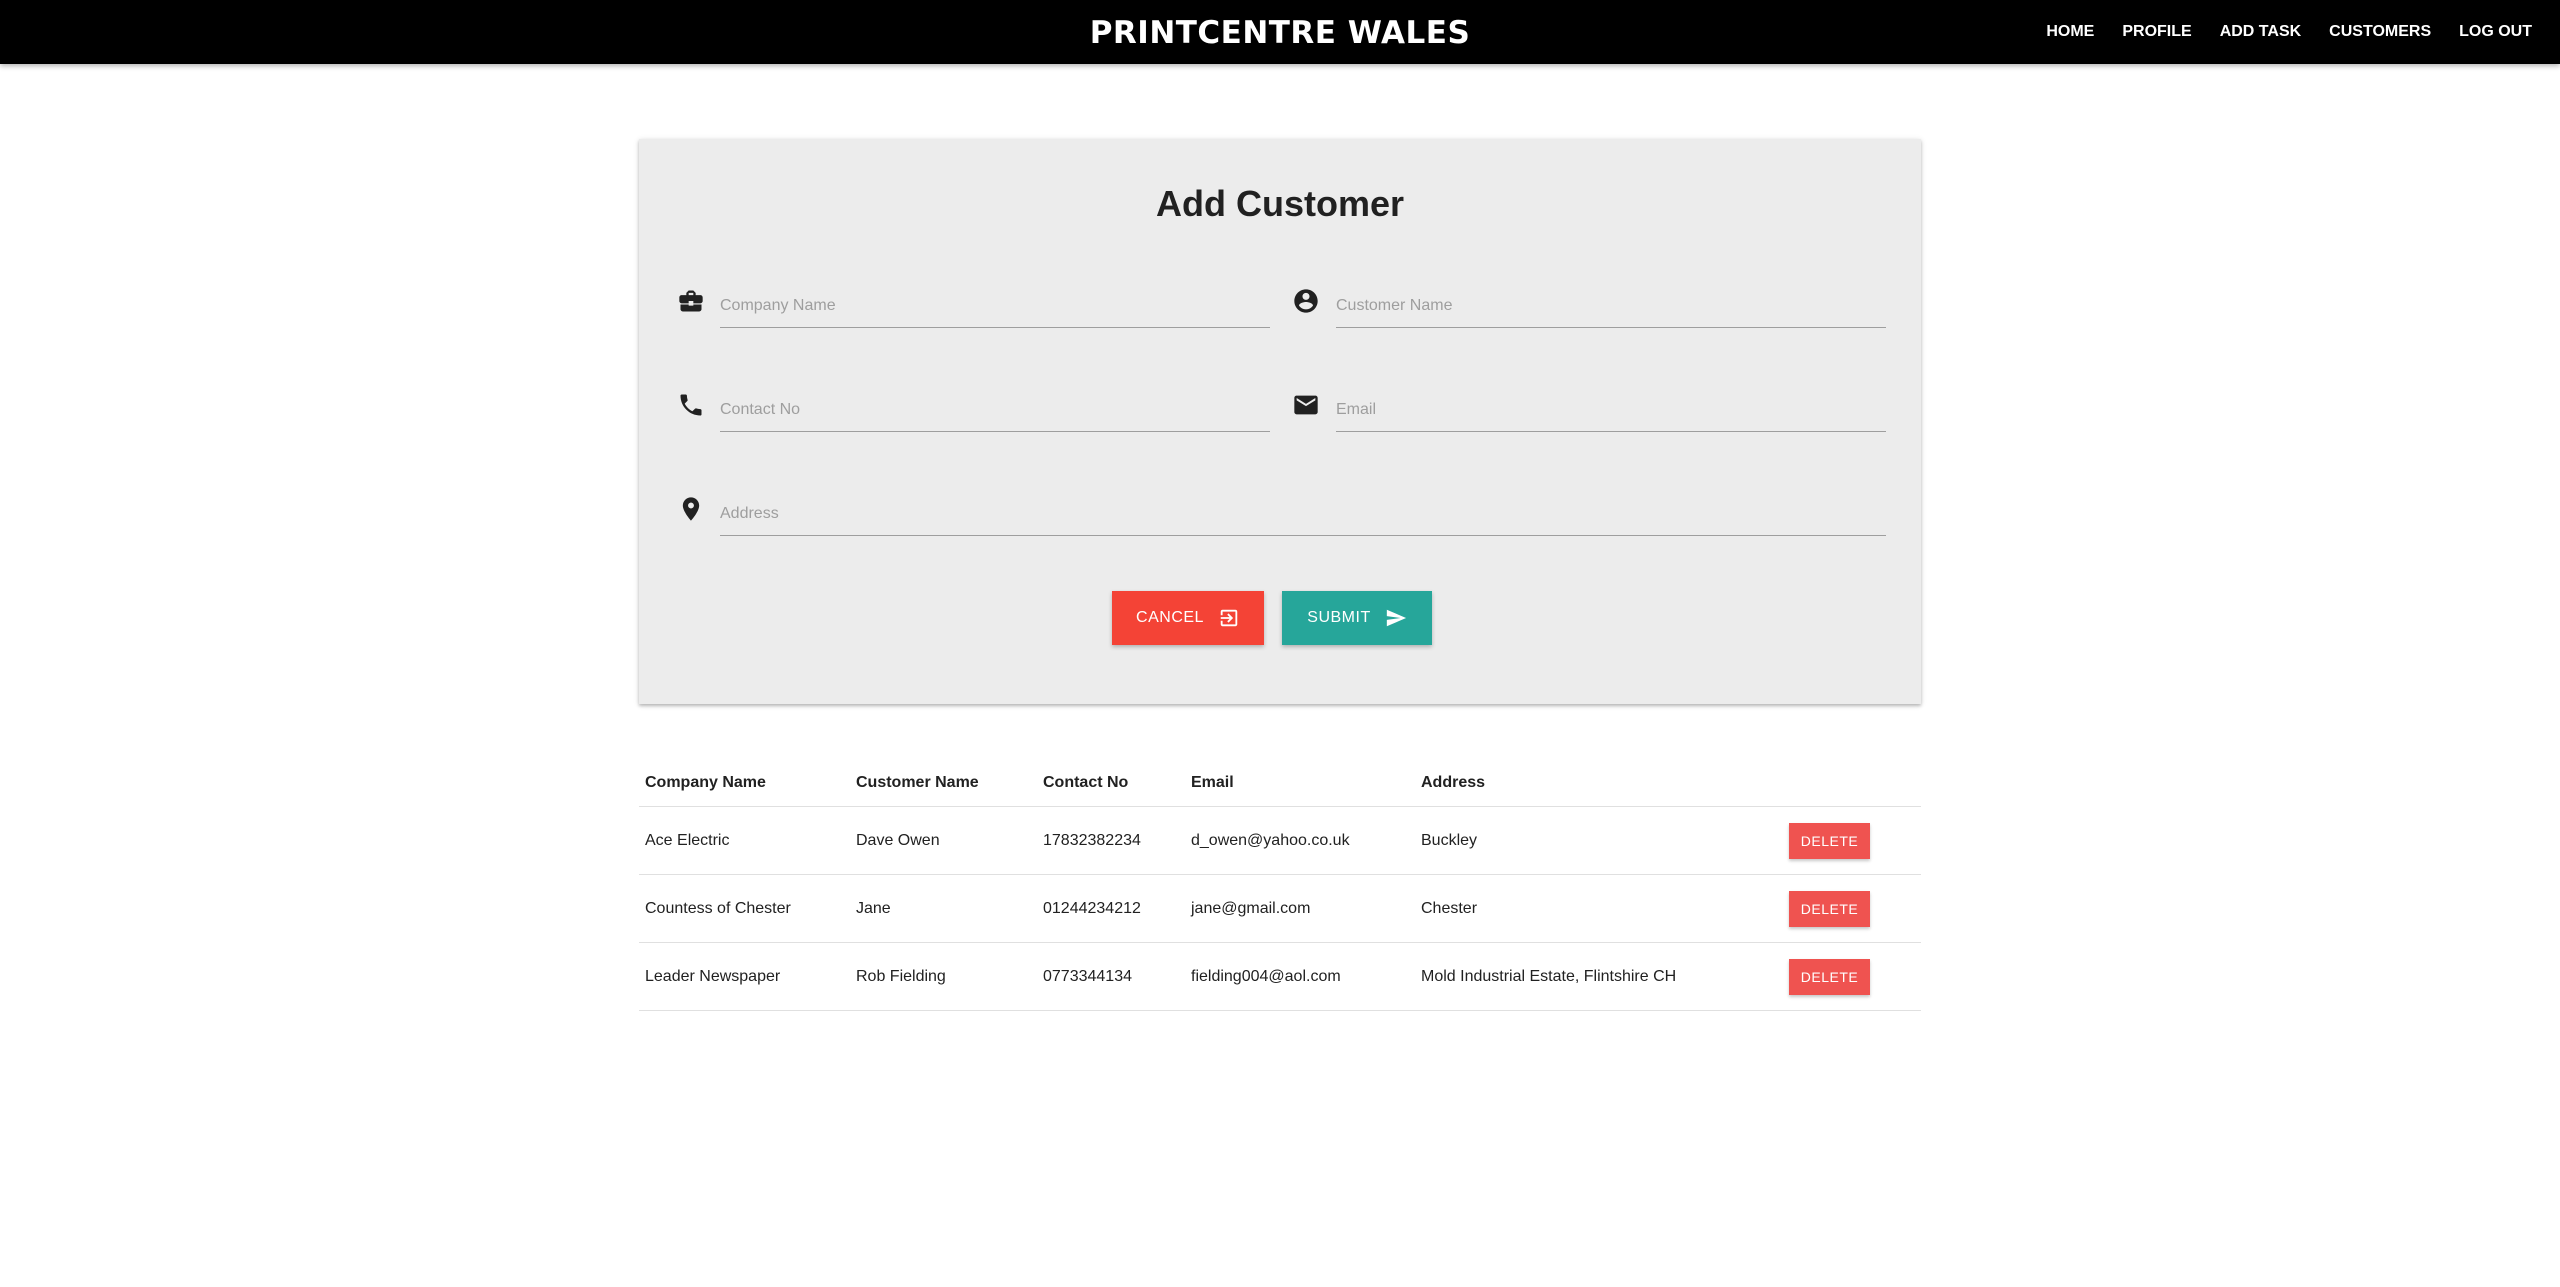 This screenshot has width=2560, height=1287. What do you see at coordinates (1279, 203) in the screenshot?
I see `form-title: Add Customer` at bounding box center [1279, 203].